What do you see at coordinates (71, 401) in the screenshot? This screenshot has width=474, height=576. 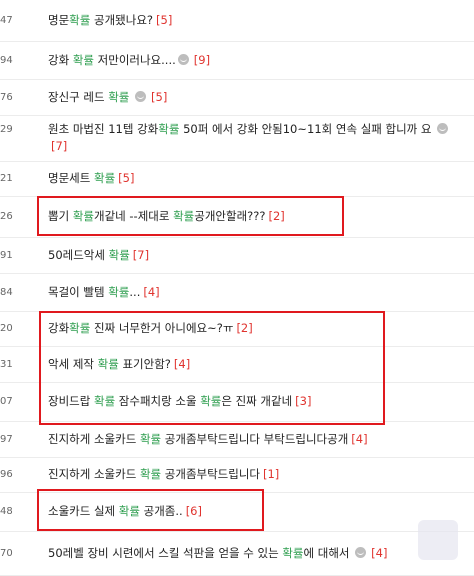 I see `post-title-text: 장비드랍` at bounding box center [71, 401].